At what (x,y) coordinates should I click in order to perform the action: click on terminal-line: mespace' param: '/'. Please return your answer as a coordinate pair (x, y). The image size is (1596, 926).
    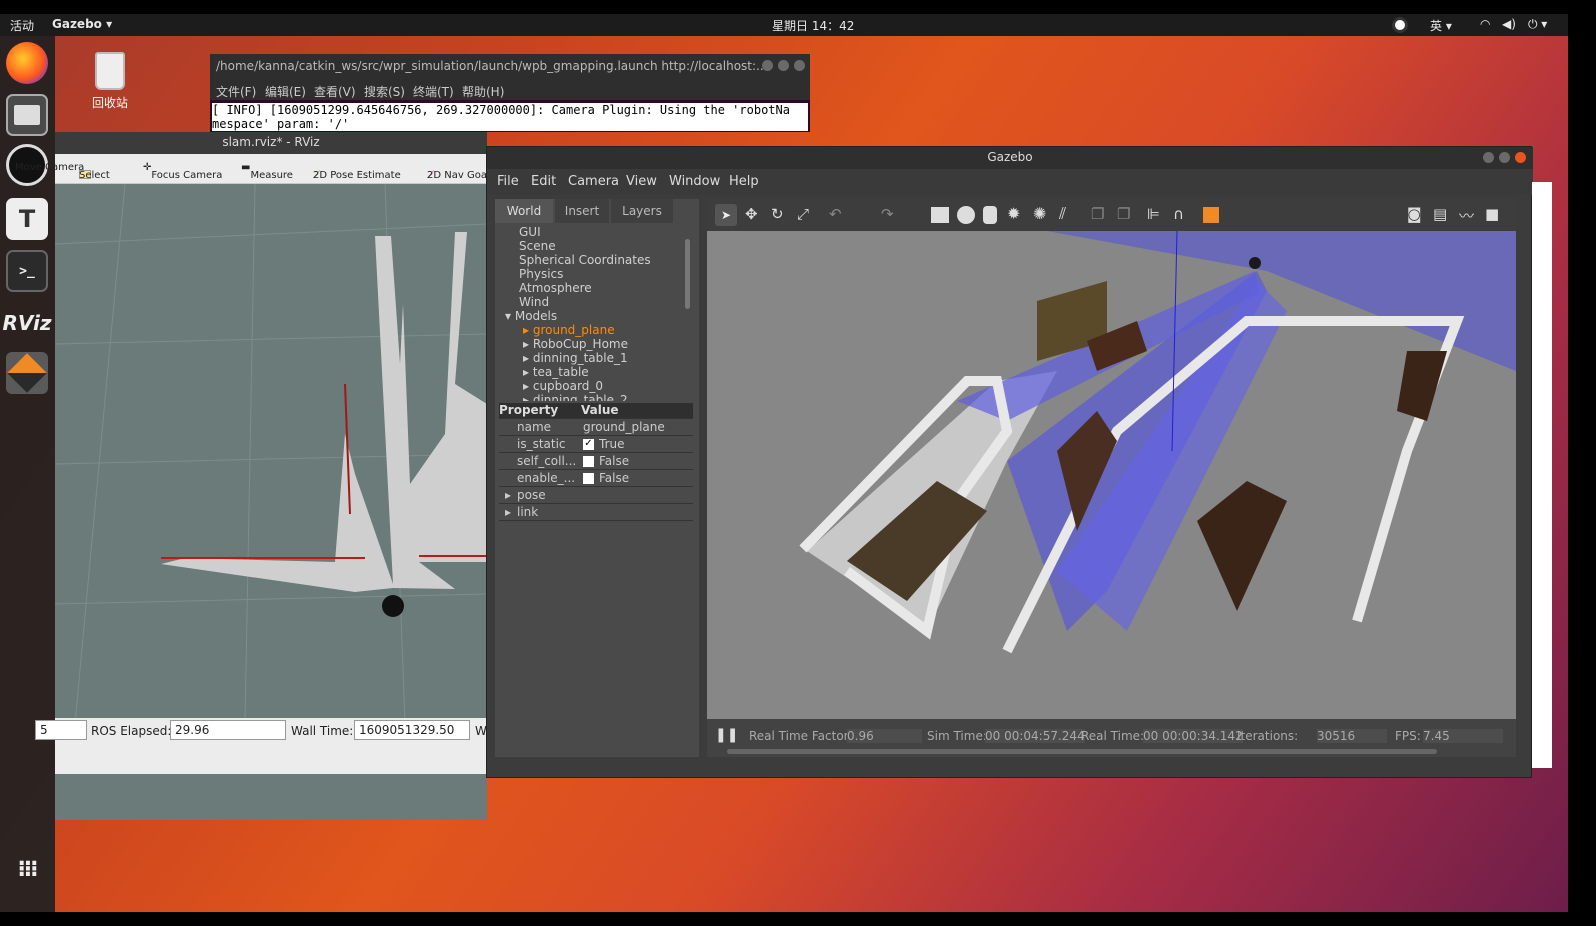
    Looking at the image, I should click on (281, 124).